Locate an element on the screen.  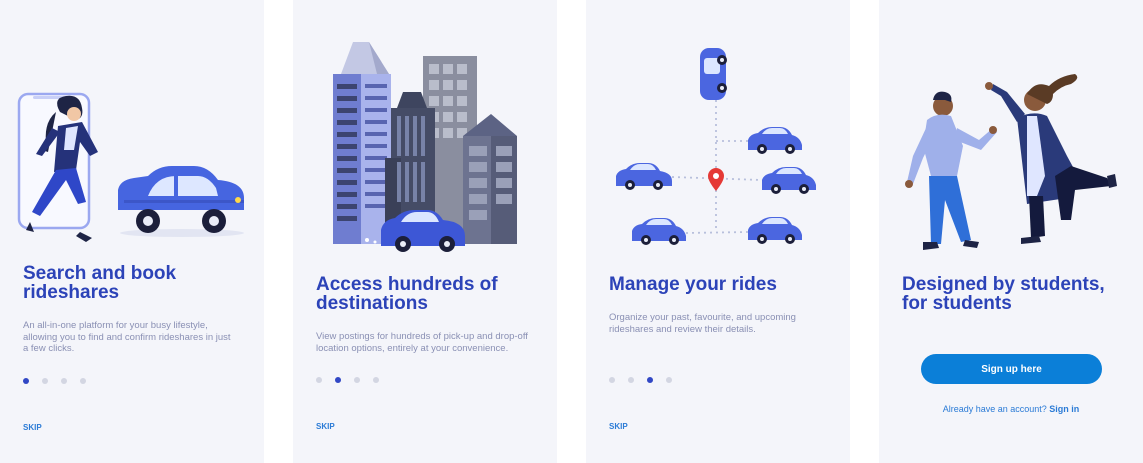
signin-link: Sign in is located at coordinates (1064, 409).